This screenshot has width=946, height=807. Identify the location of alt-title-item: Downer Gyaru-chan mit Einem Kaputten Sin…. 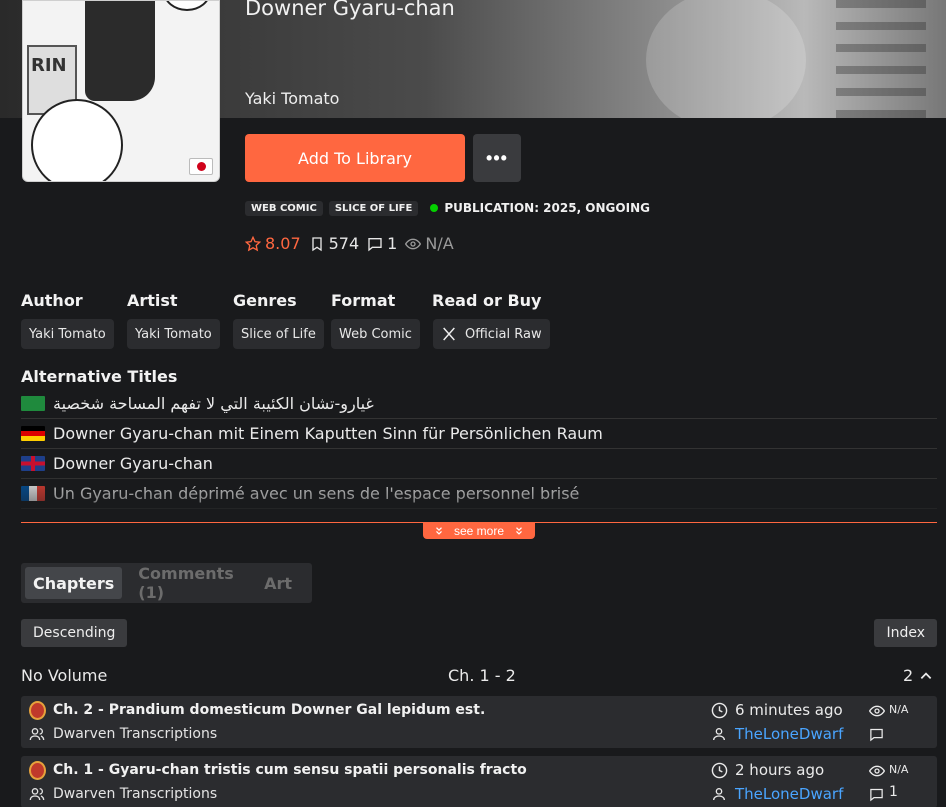
(479, 434).